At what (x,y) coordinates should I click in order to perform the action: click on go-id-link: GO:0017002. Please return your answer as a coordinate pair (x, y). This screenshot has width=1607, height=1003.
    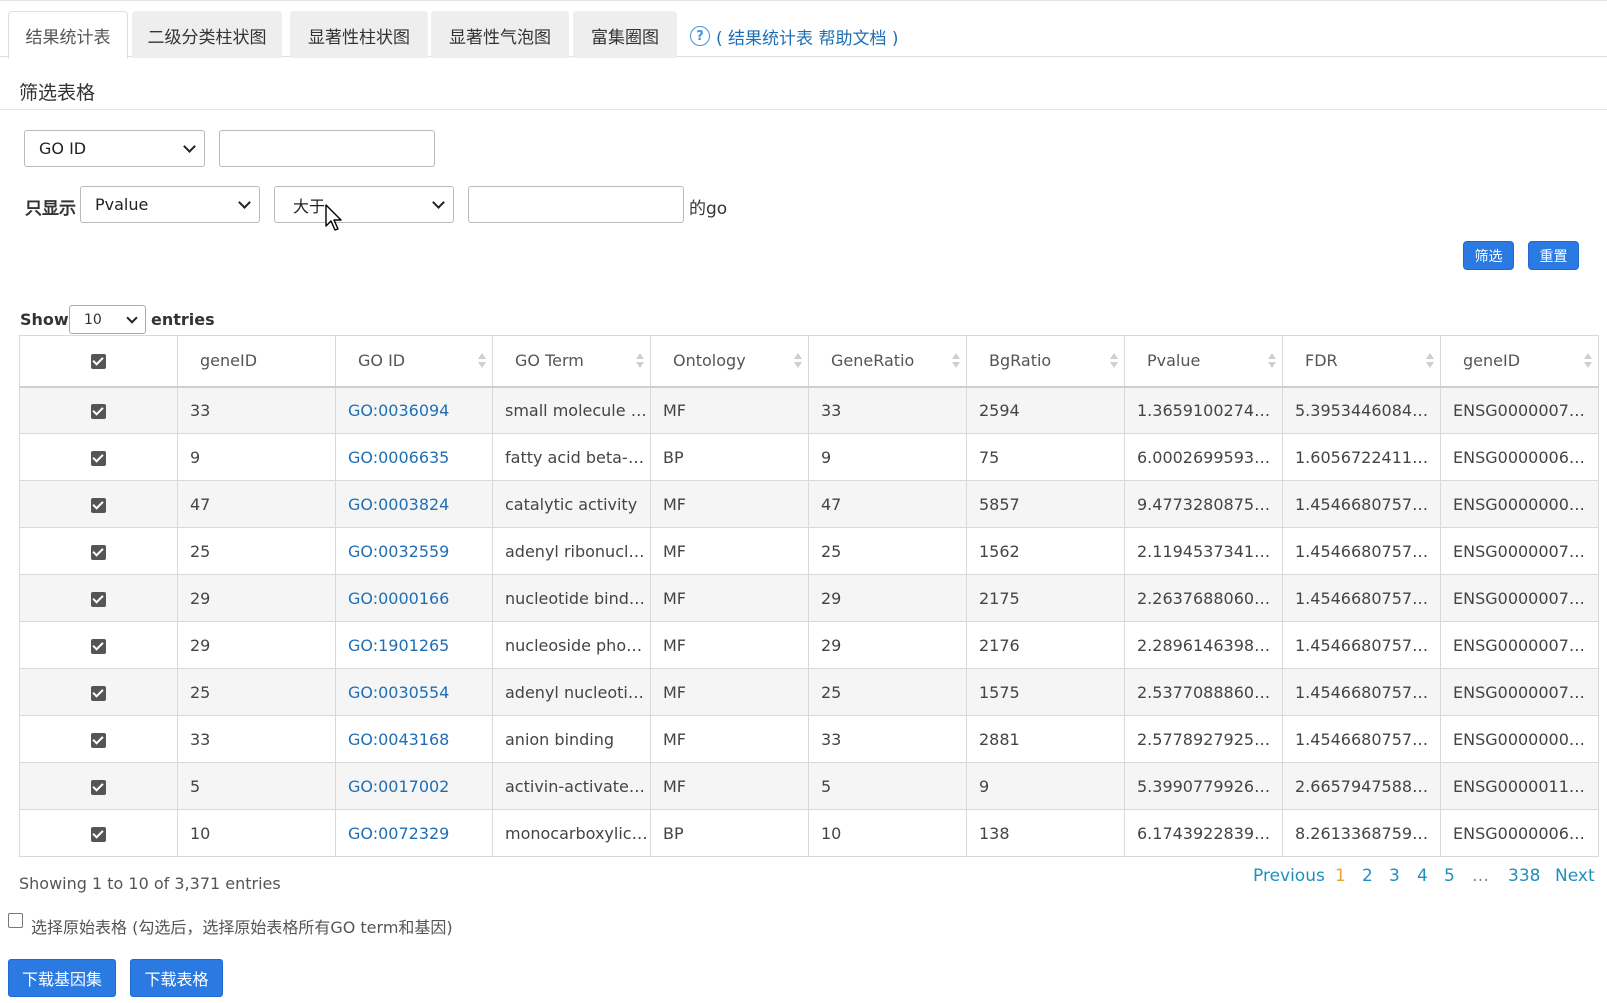
    Looking at the image, I should click on (398, 786).